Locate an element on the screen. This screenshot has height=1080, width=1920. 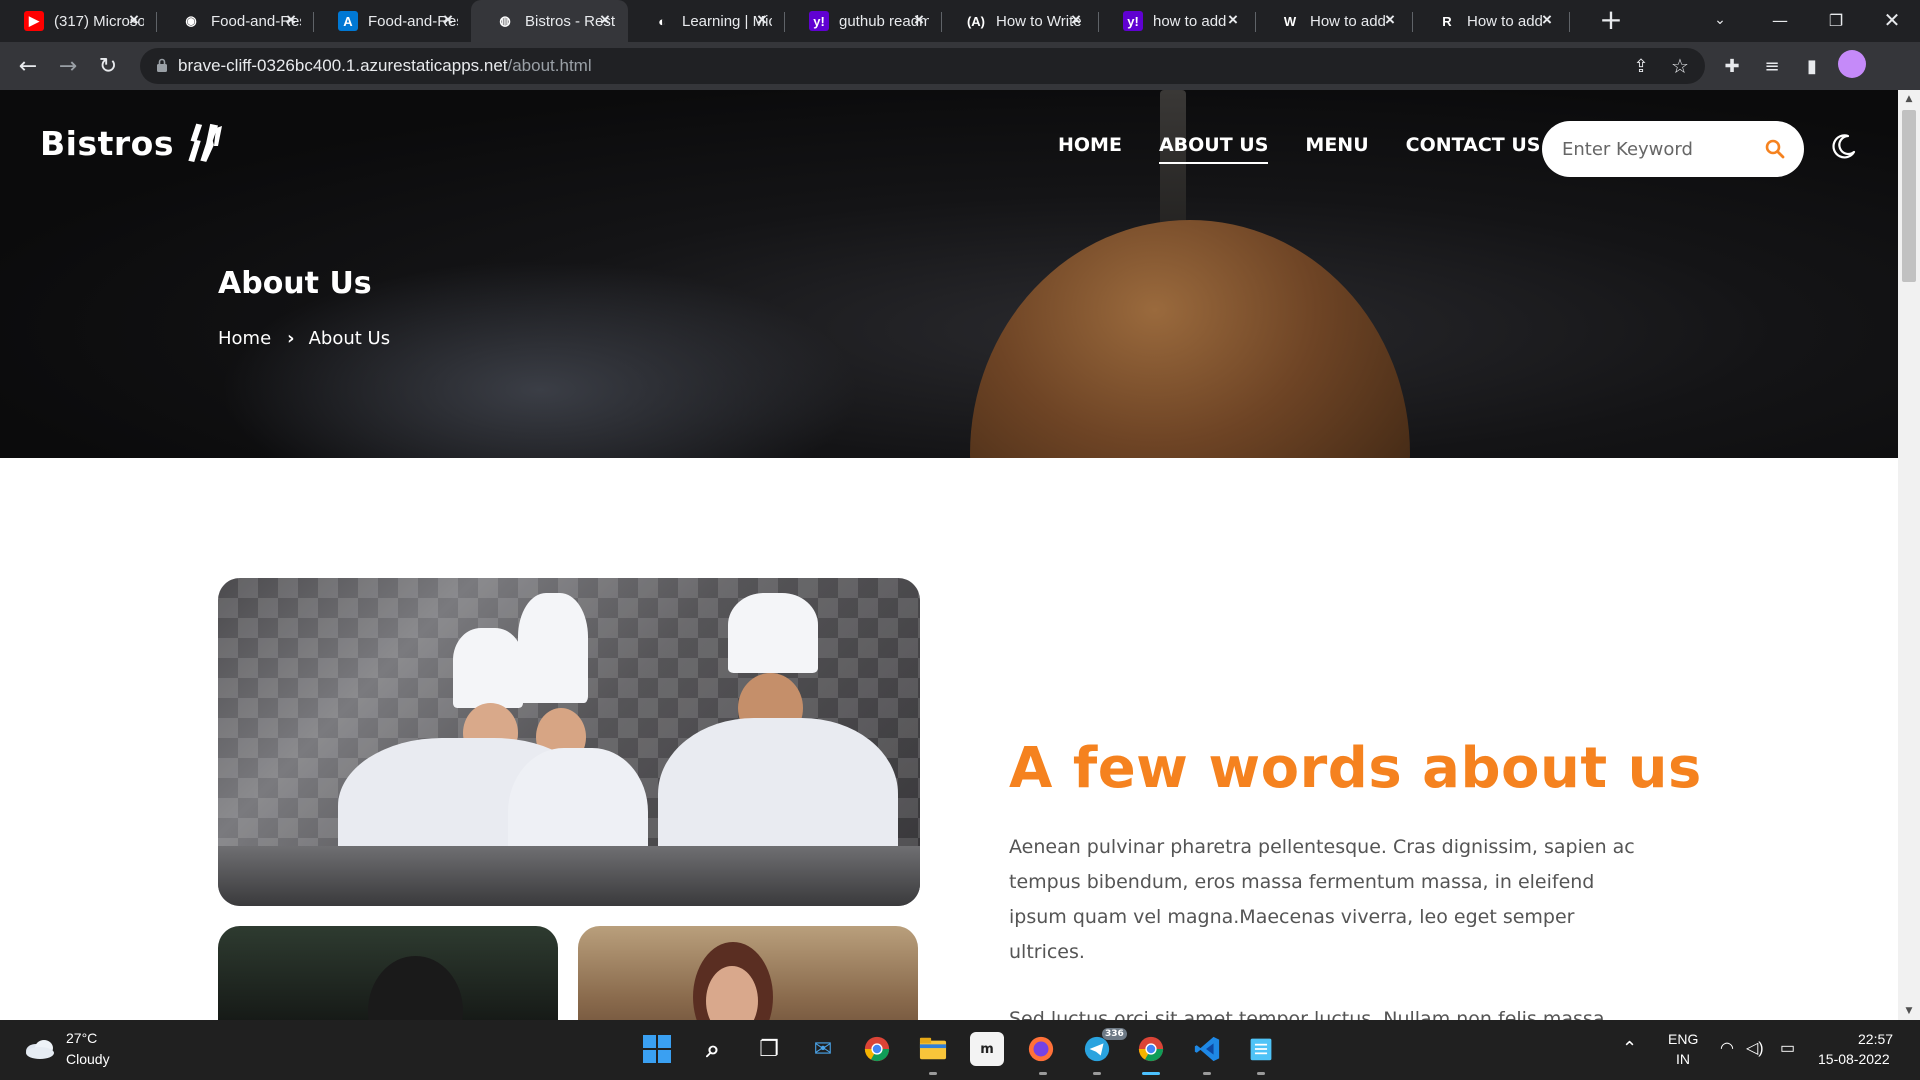
file-explorer-icon is located at coordinates (933, 1049).